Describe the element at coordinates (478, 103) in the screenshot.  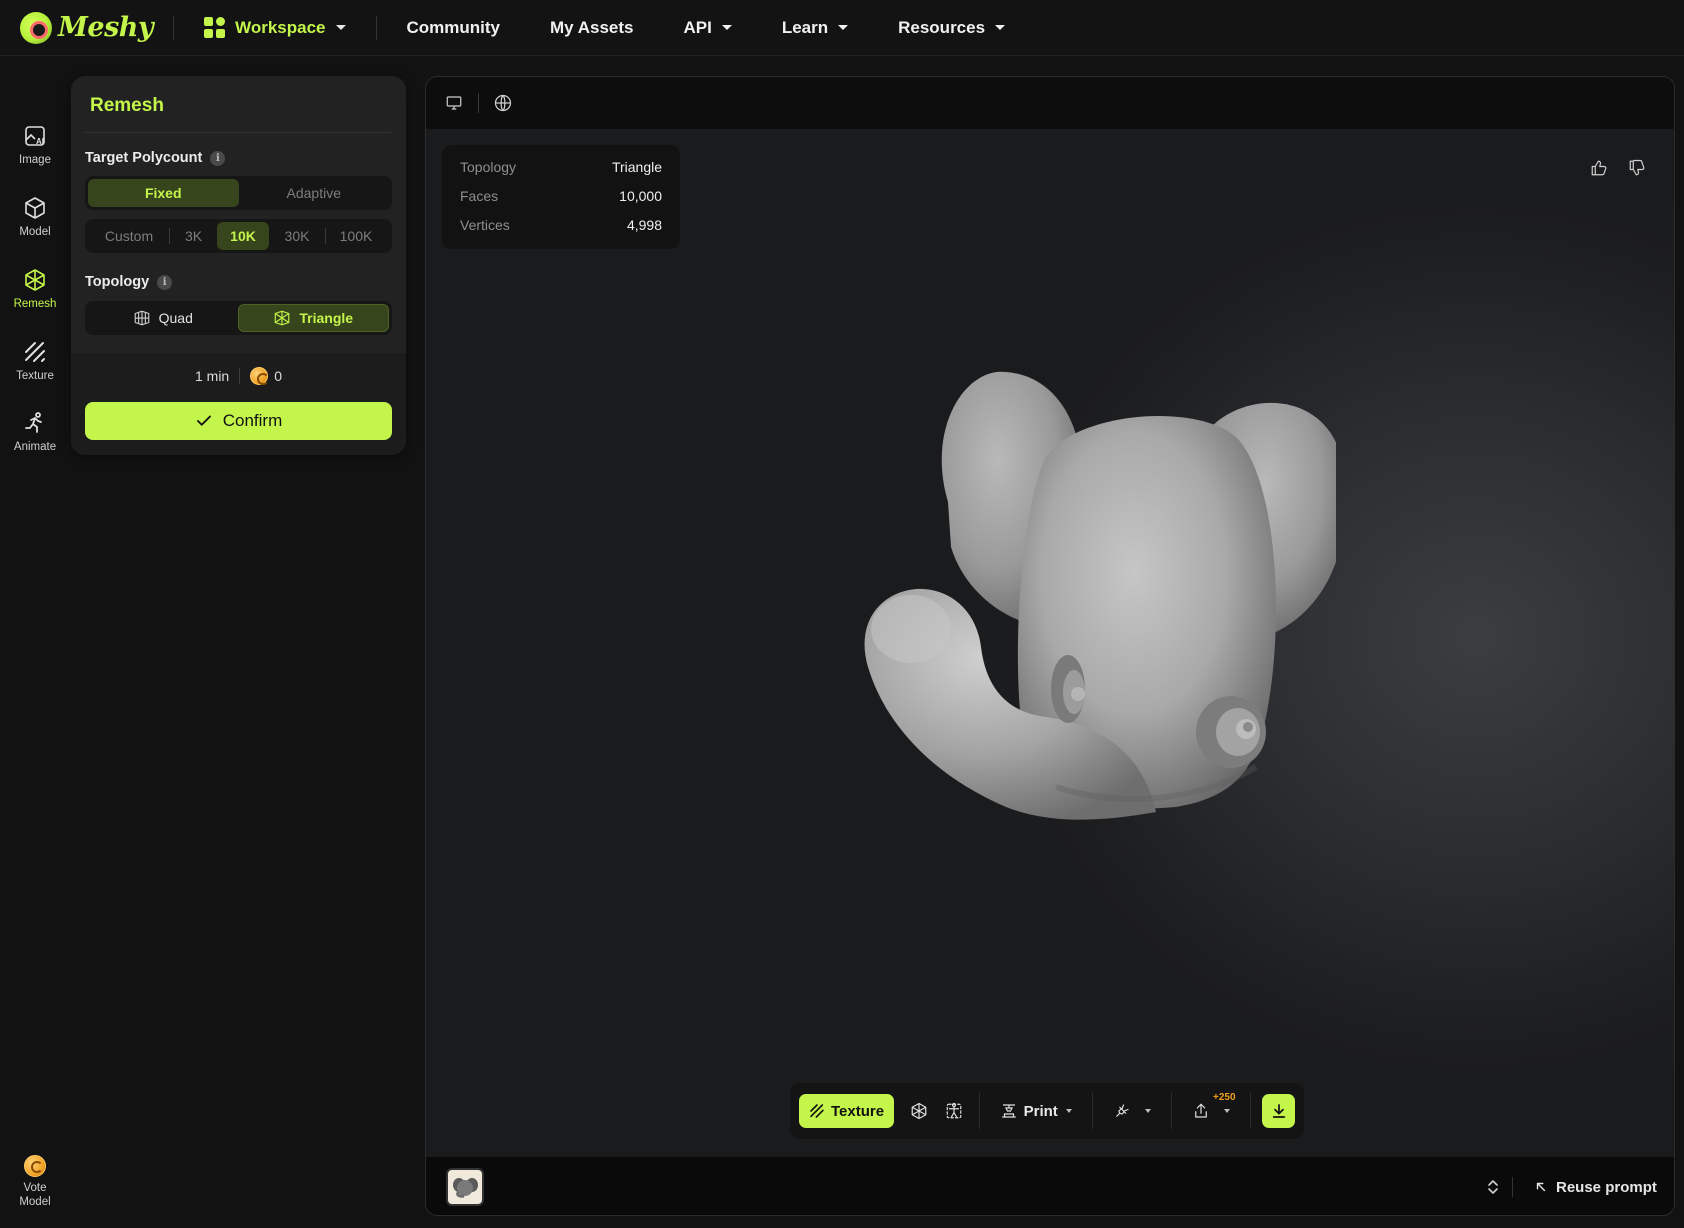
I see `viewer-divider` at that location.